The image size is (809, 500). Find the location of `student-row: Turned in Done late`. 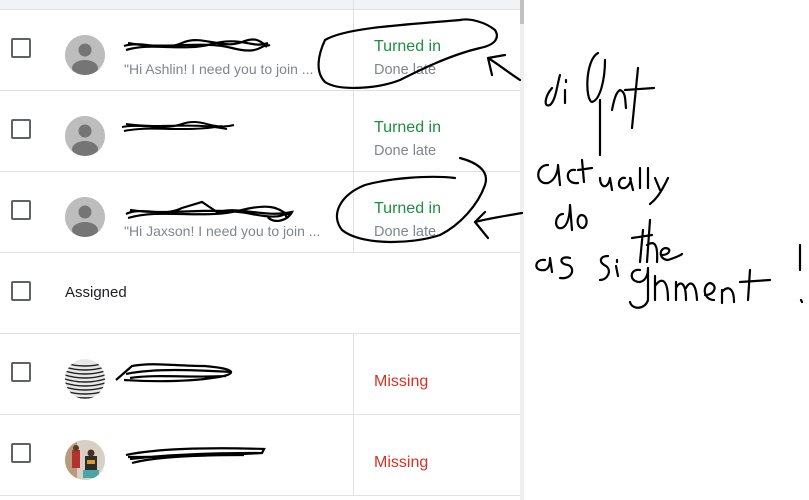

student-row: Turned in Done late is located at coordinates (260, 131).